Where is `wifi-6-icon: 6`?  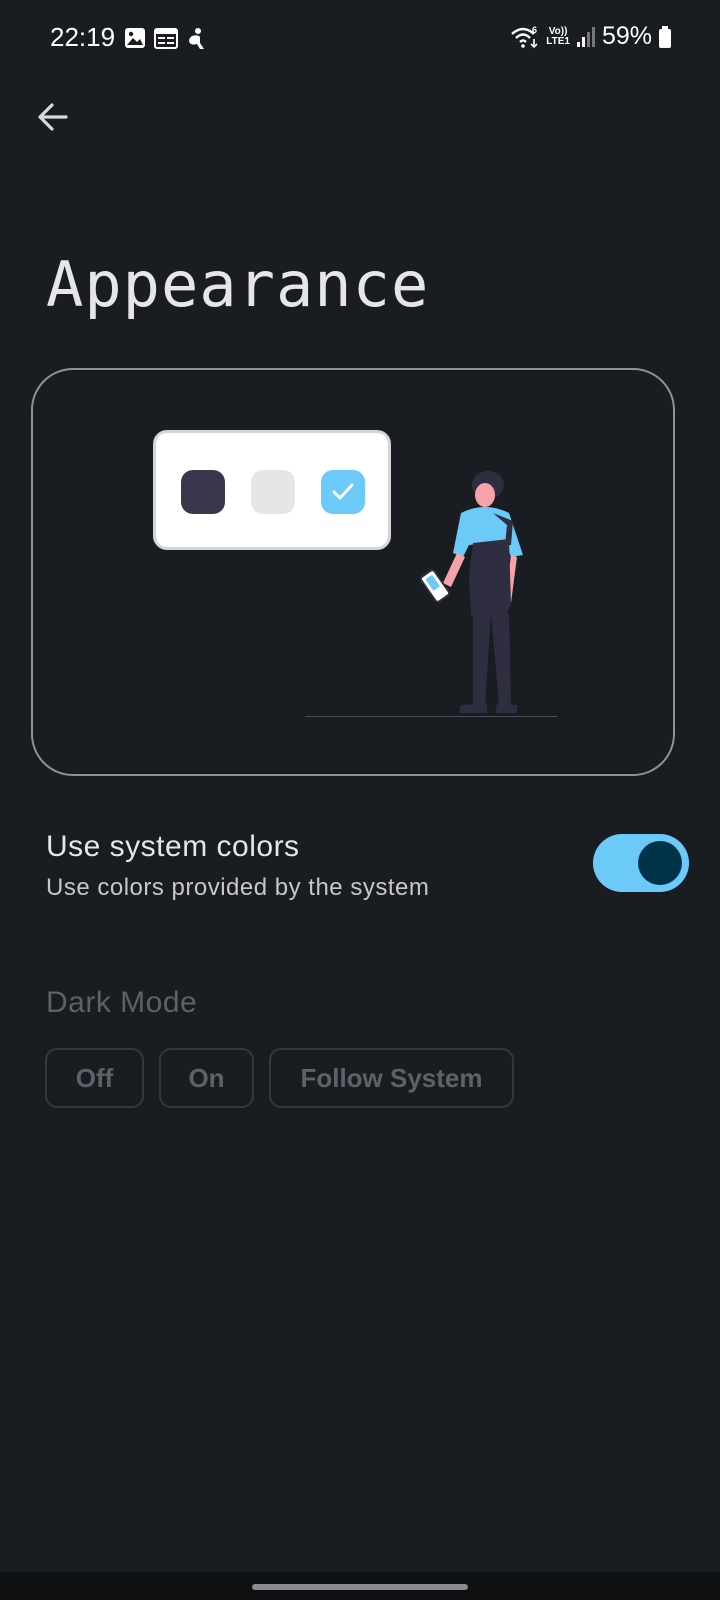
wifi-6-icon: 6 is located at coordinates (524, 36).